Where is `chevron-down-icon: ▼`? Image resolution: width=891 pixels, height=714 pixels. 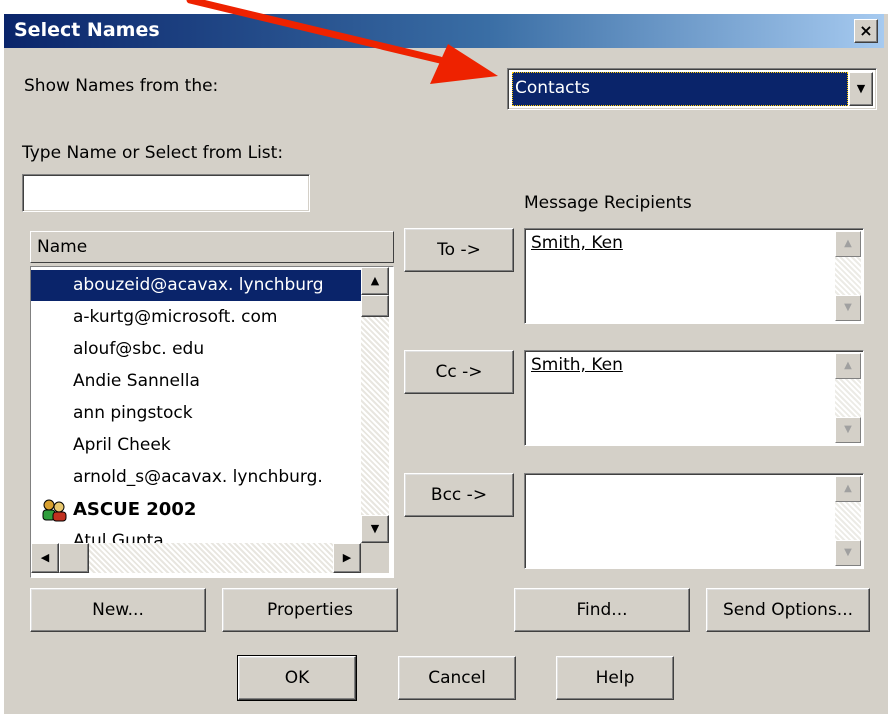
chevron-down-icon: ▼ is located at coordinates (861, 88).